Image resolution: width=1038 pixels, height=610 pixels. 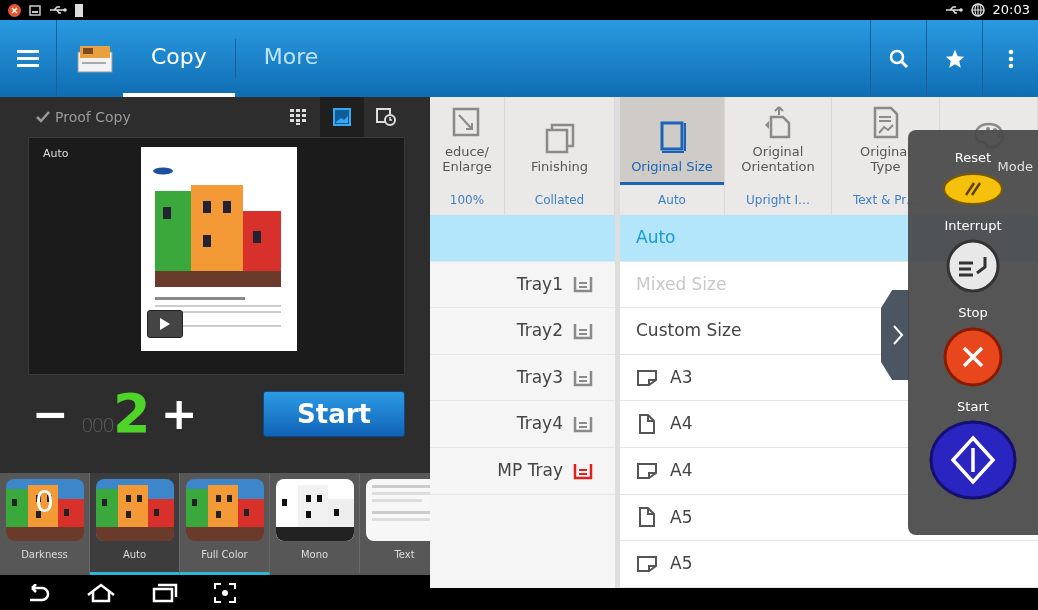 I want to click on tray-label: Tray2, so click(x=539, y=331).